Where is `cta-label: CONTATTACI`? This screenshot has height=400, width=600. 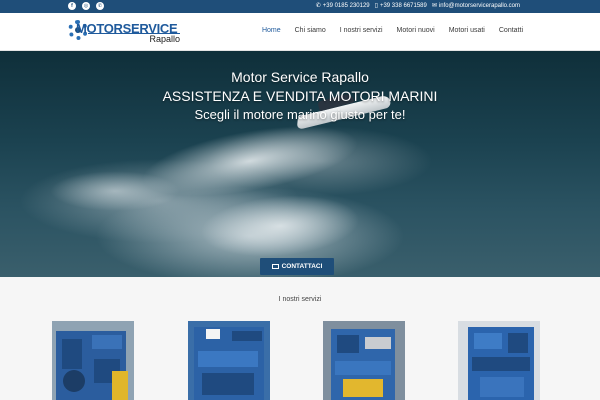
cta-label: CONTATTACI is located at coordinates (302, 266).